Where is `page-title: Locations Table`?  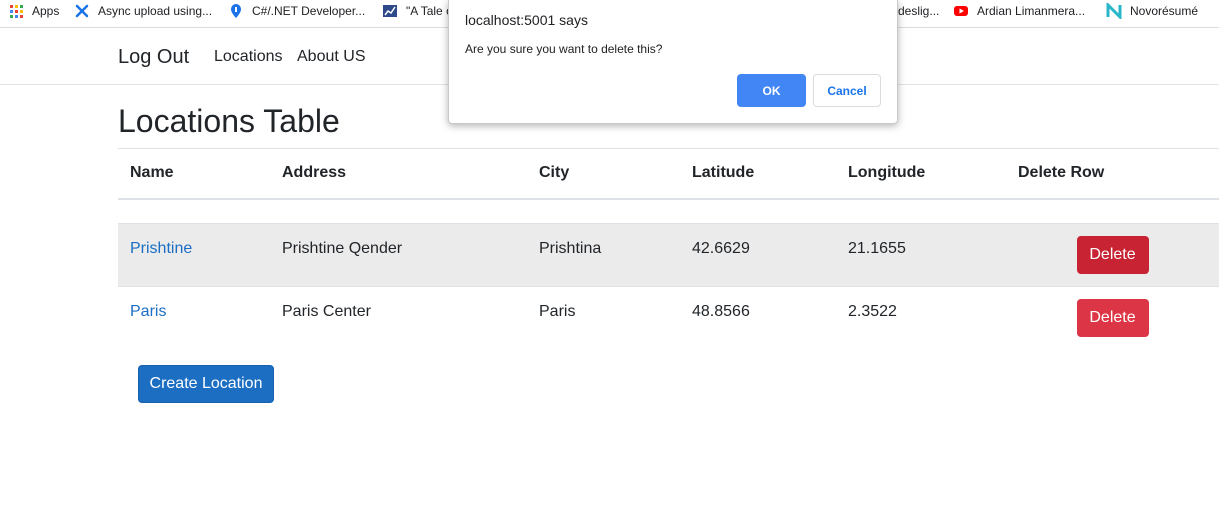 page-title: Locations Table is located at coordinates (229, 121).